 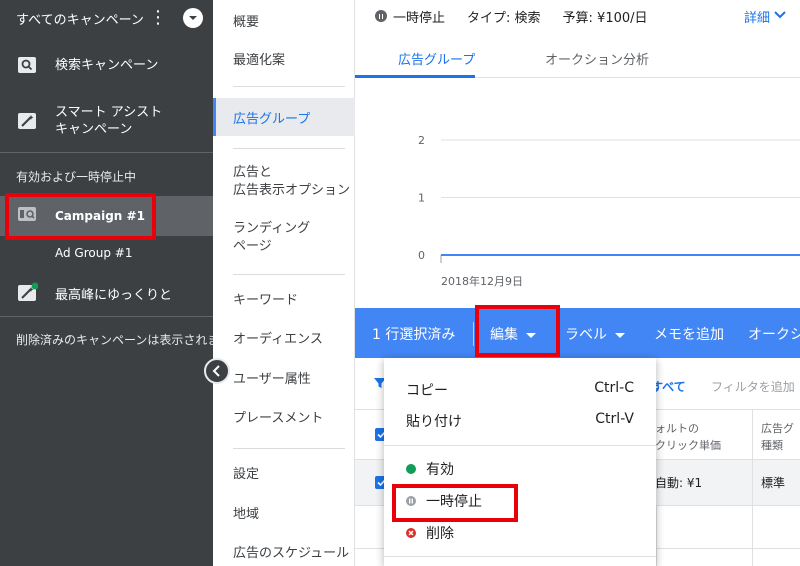 I want to click on sidebar-item-ad-group: Ad Group #1, so click(x=93, y=253).